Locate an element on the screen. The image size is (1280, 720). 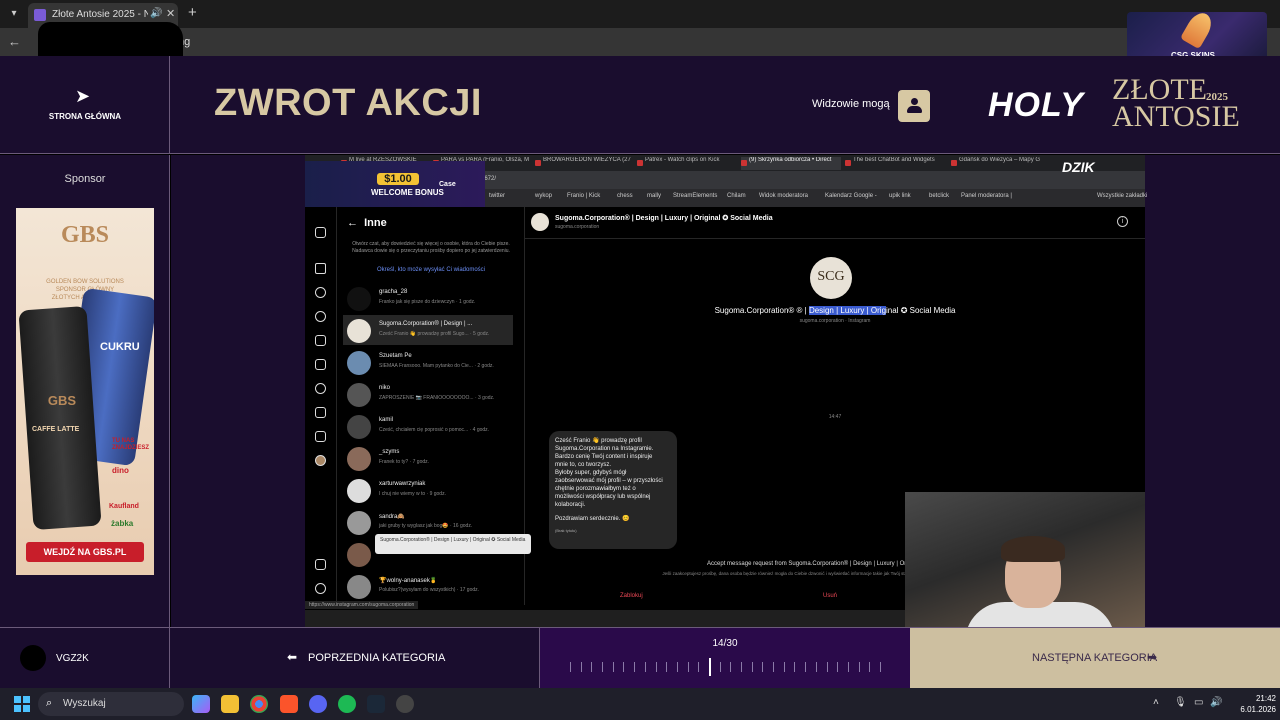
reels-icon is located at coordinates (320, 340).